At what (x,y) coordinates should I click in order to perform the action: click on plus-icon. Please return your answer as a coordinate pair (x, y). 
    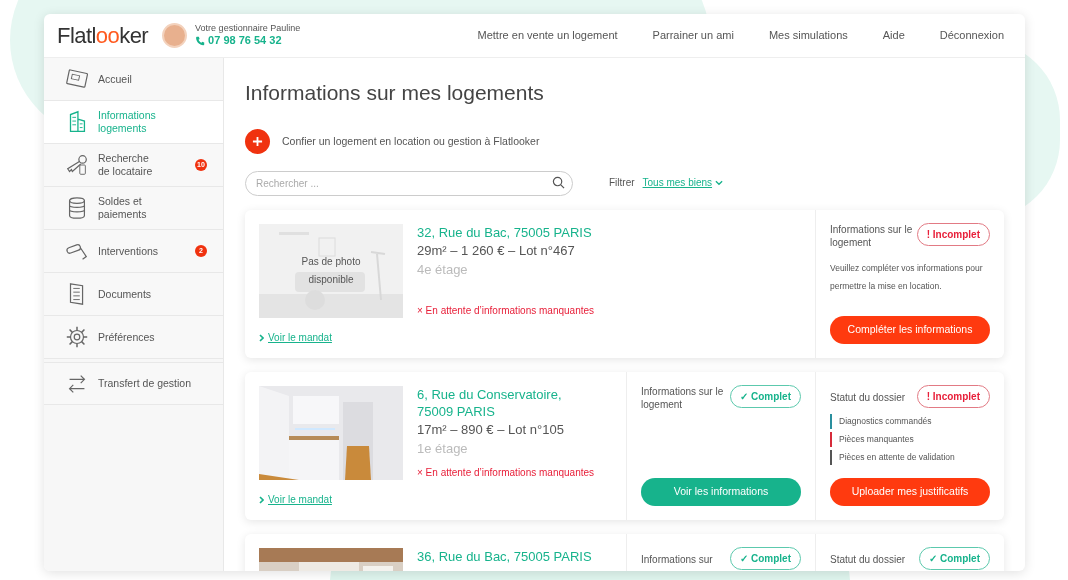
    Looking at the image, I should click on (257, 141).